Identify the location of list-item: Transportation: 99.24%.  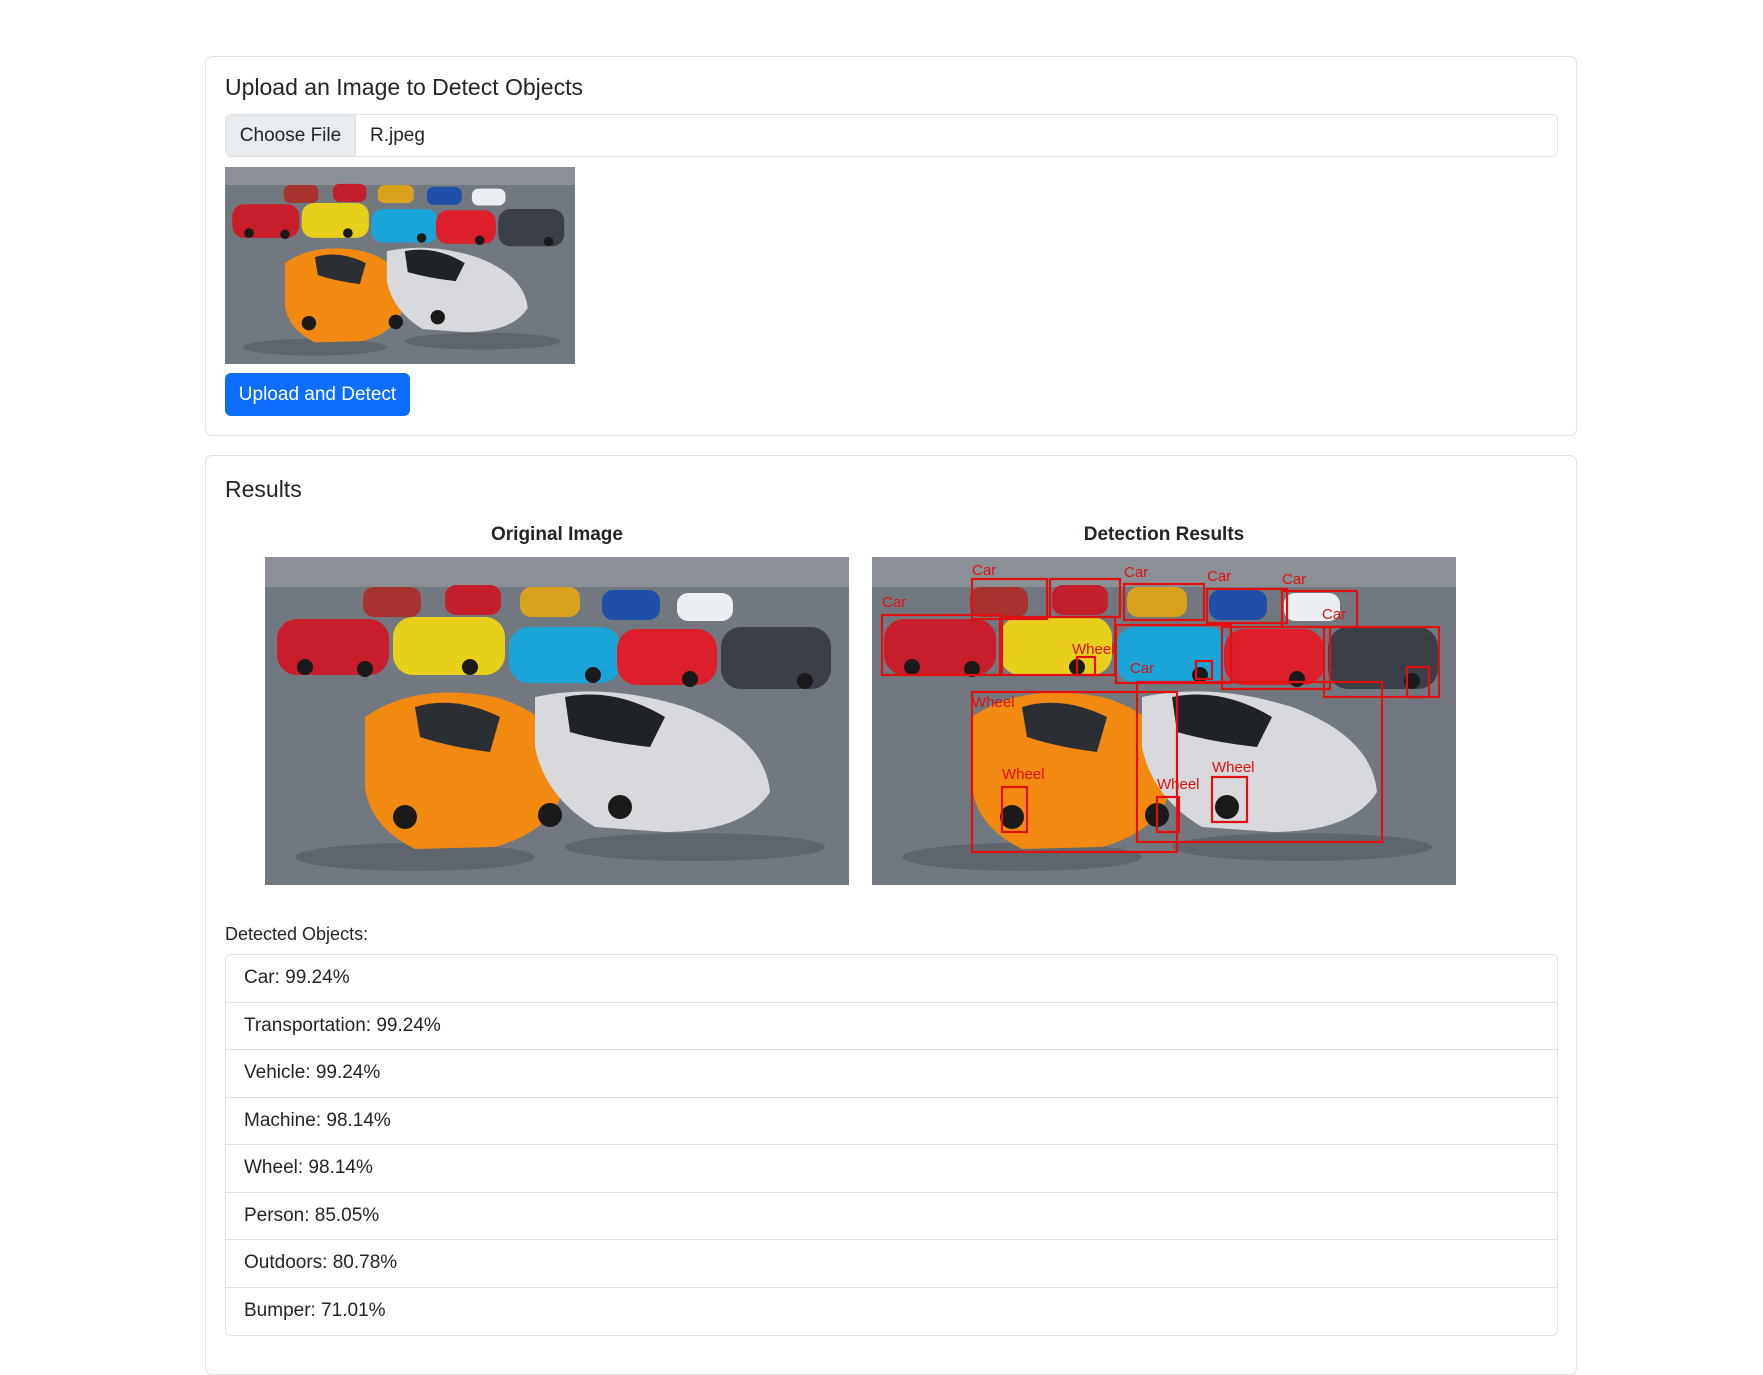
(891, 1026).